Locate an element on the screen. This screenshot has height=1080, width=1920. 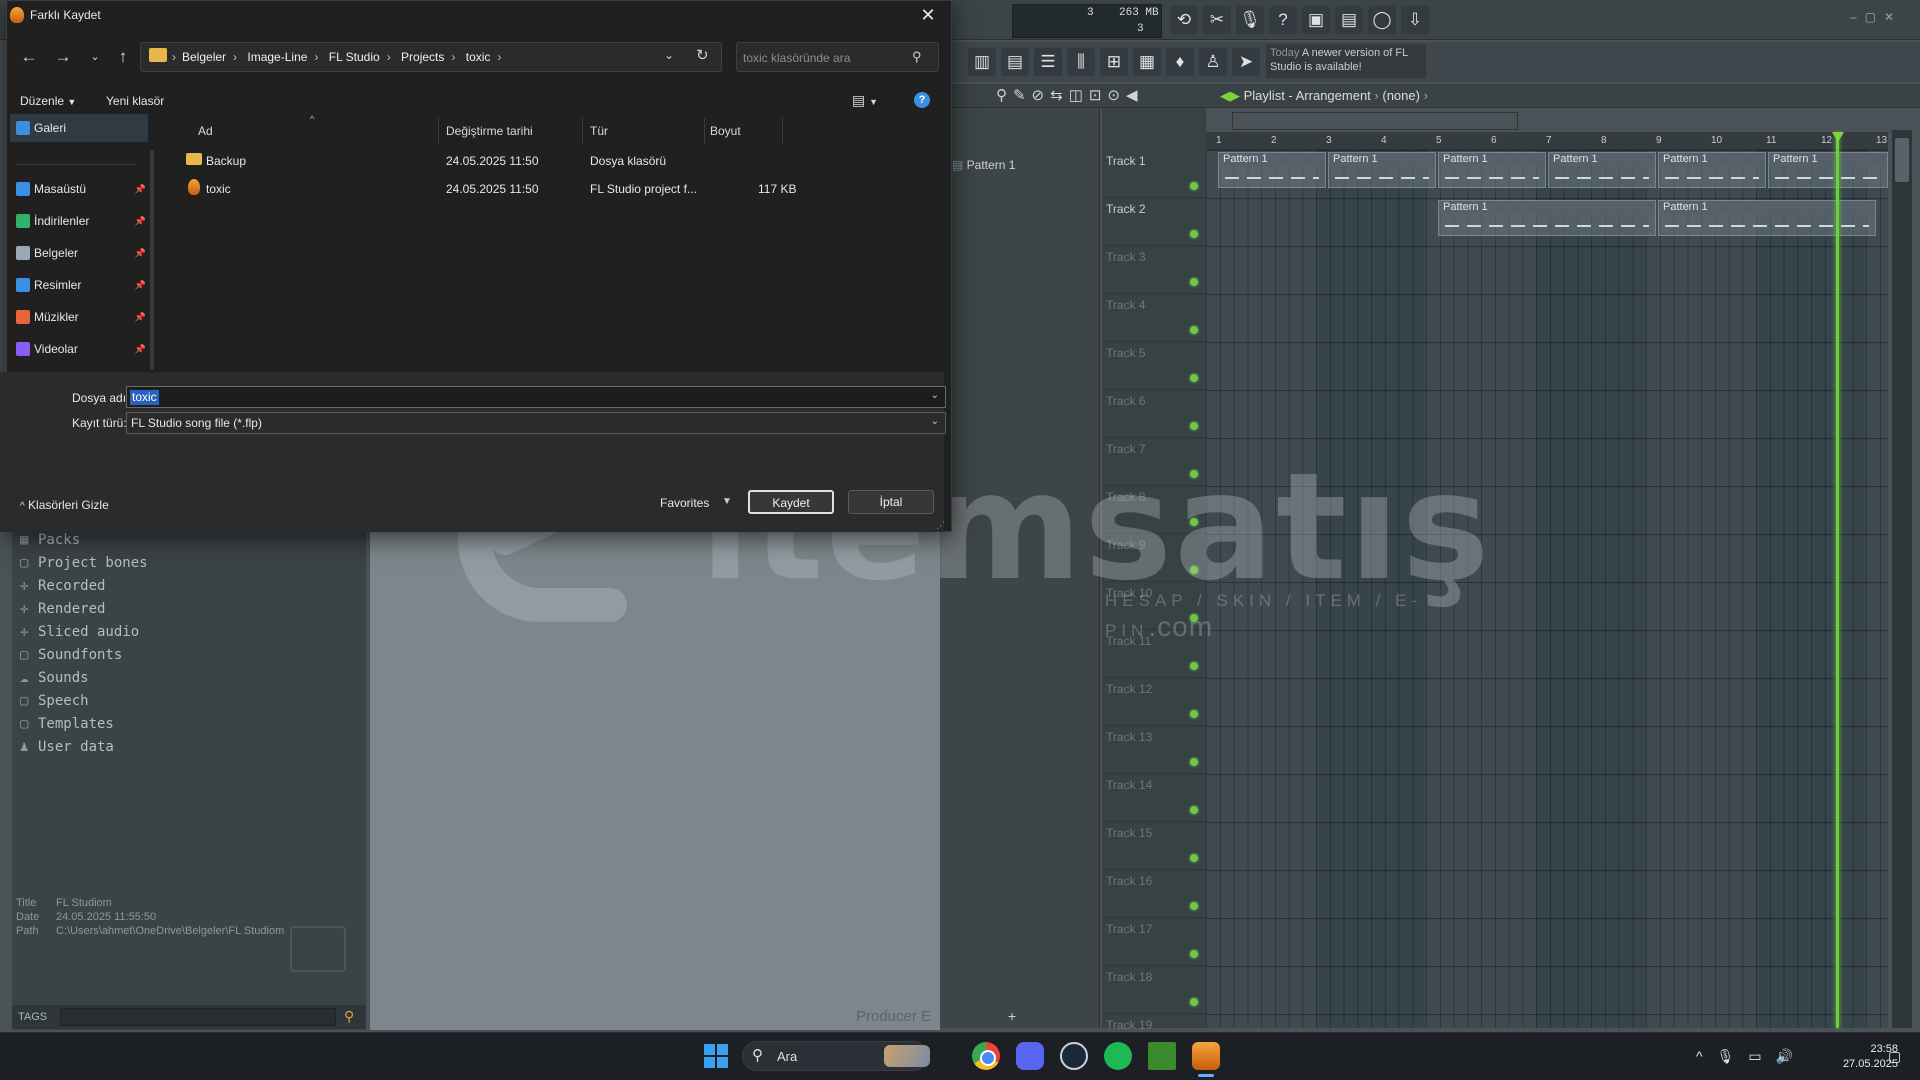
track-header: Track 5 is located at coordinates (1154, 366).